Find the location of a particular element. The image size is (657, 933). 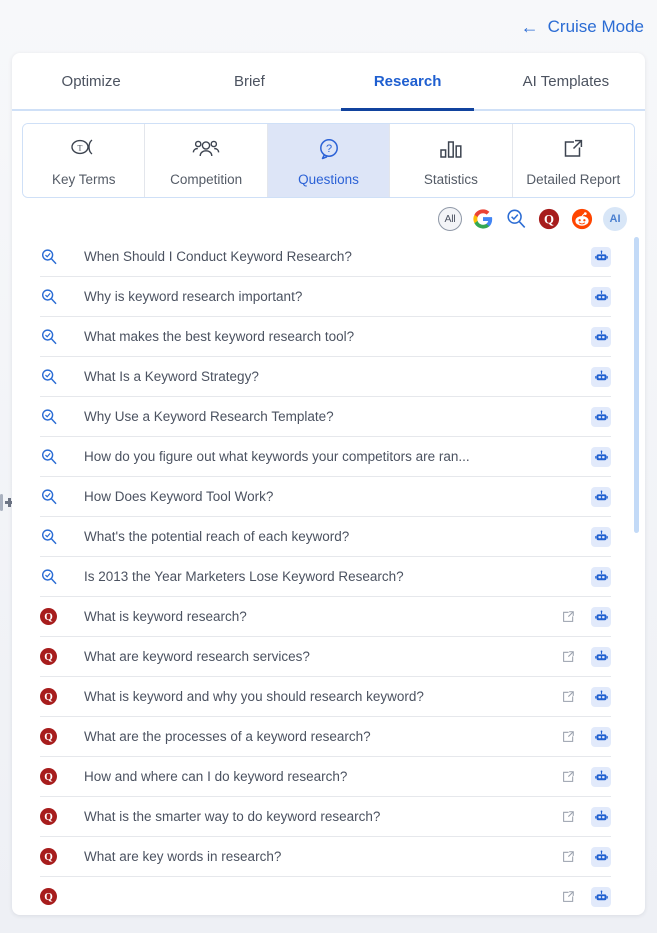

tab-ai-templates: AI Templates is located at coordinates (566, 81).